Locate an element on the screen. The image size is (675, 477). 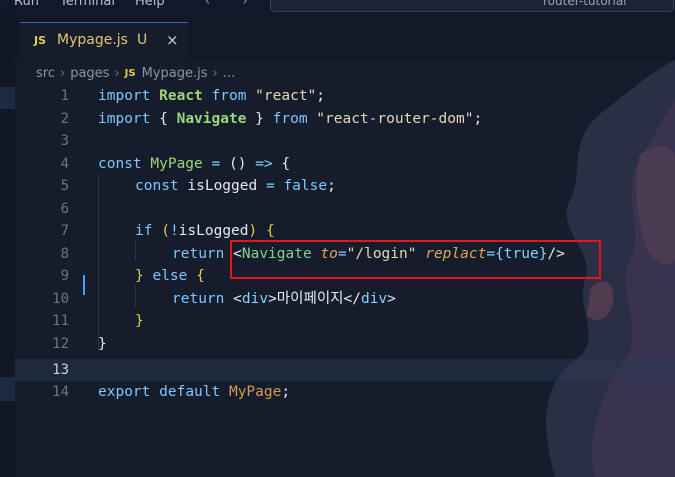
token-operator: => is located at coordinates (264, 163).